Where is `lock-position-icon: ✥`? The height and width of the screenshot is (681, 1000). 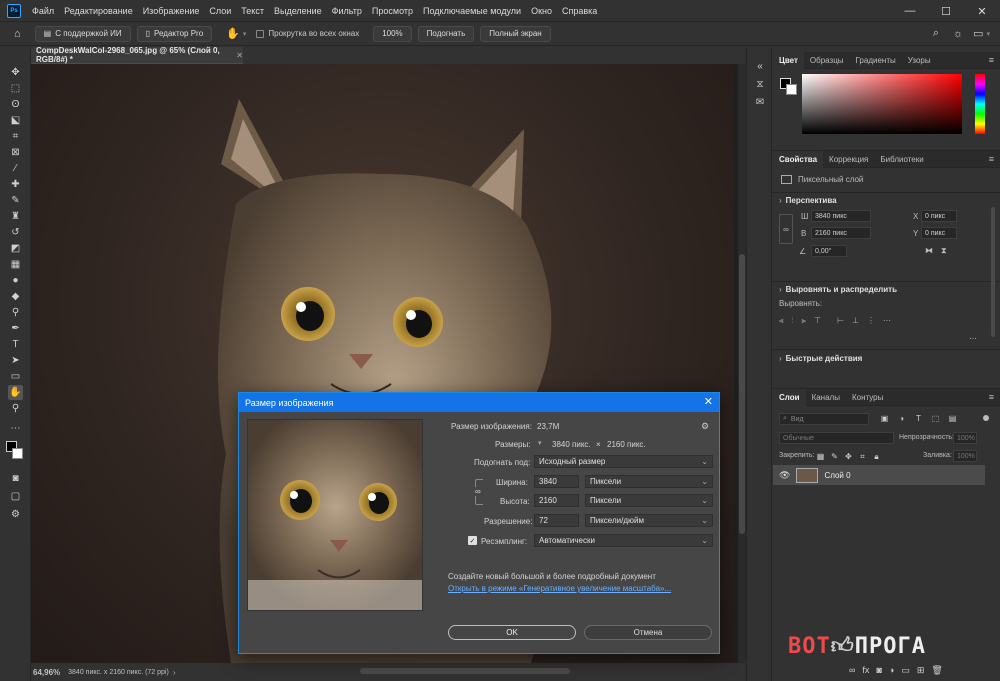
lock-position-icon: ✥ is located at coordinates (848, 456).